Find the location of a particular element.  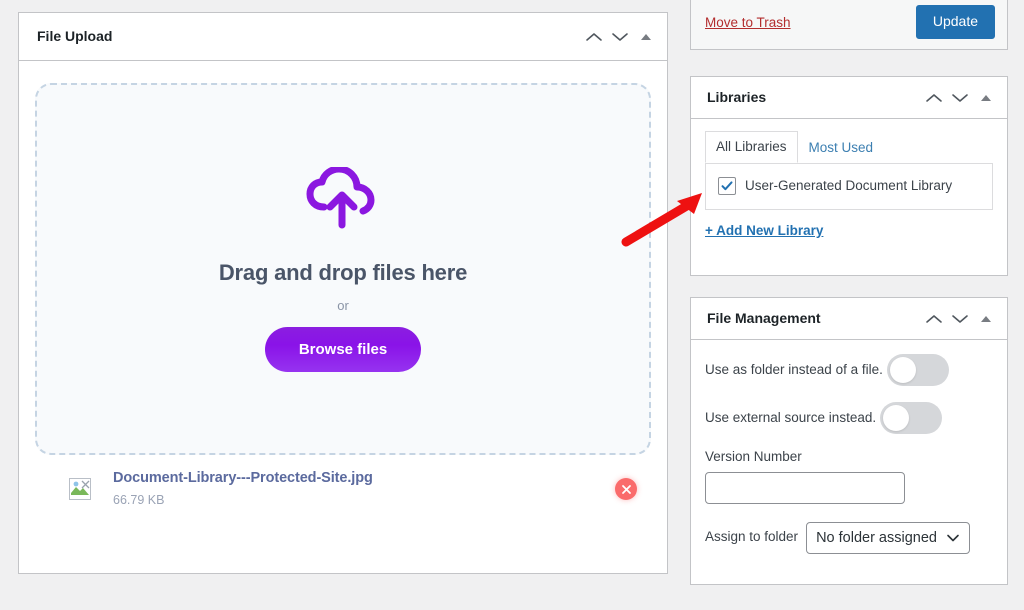

libraries-list: User-Generated Document Library is located at coordinates (849, 186).